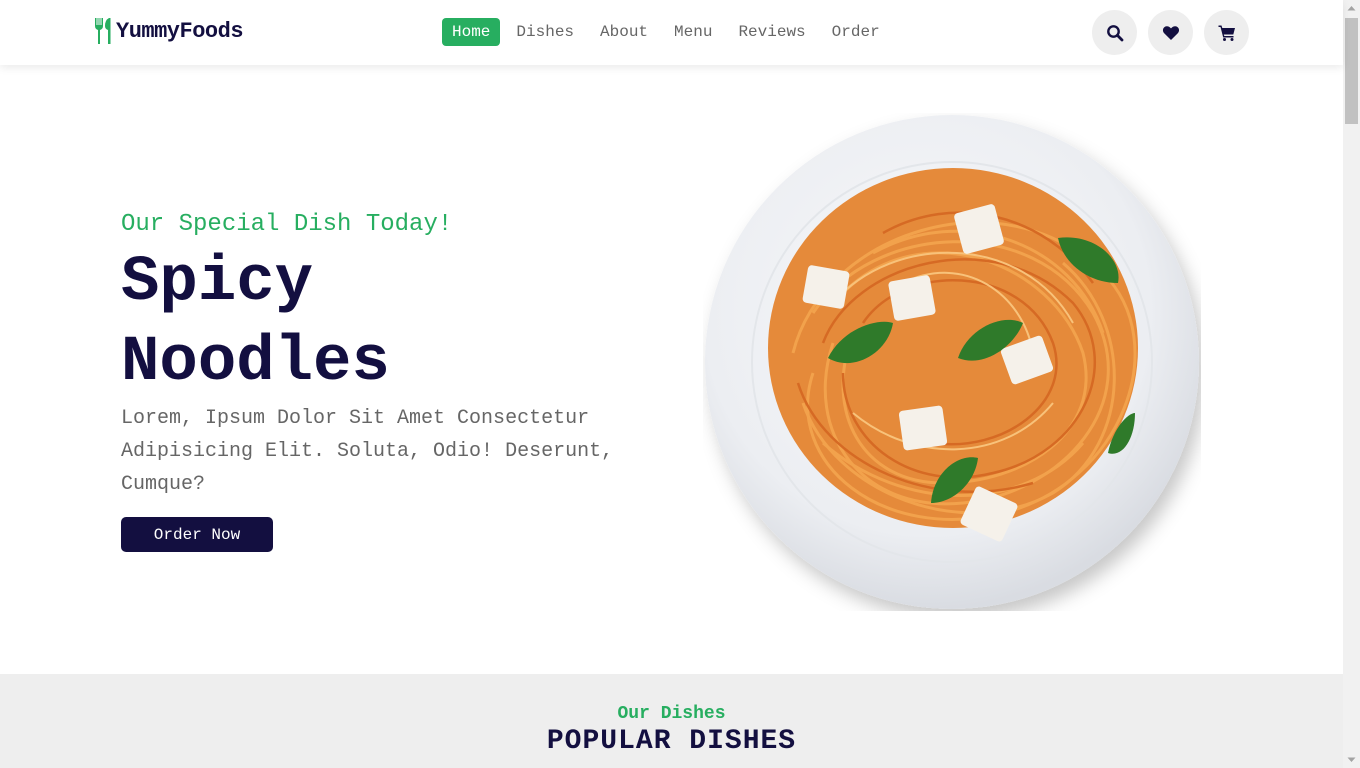 The image size is (1360, 768). Describe the element at coordinates (1351, 71) in the screenshot. I see `scrollbar-thumb` at that location.